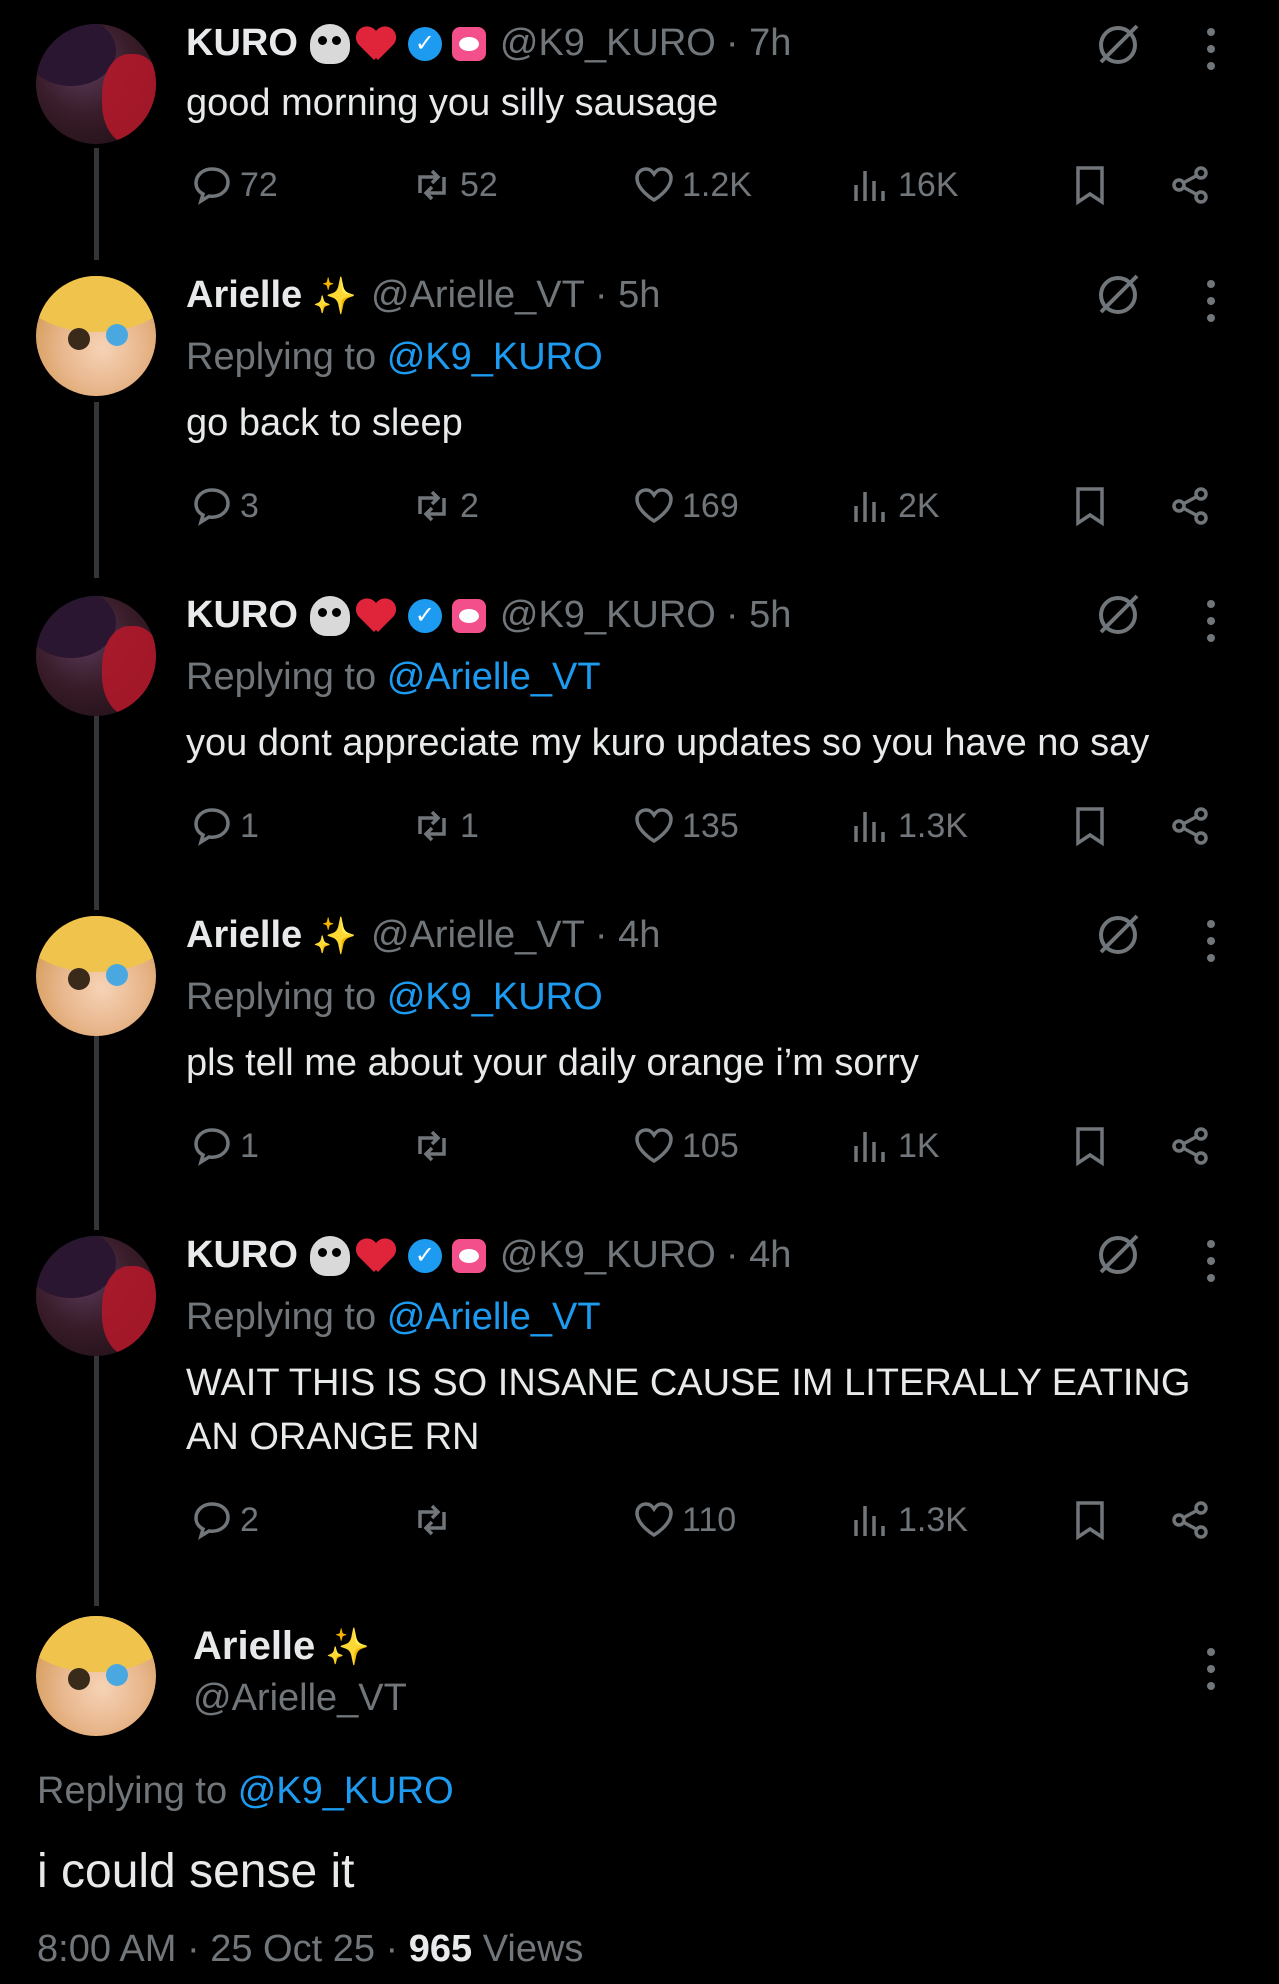 The image size is (1279, 1984). I want to click on reply-icon, so click(212, 1521).